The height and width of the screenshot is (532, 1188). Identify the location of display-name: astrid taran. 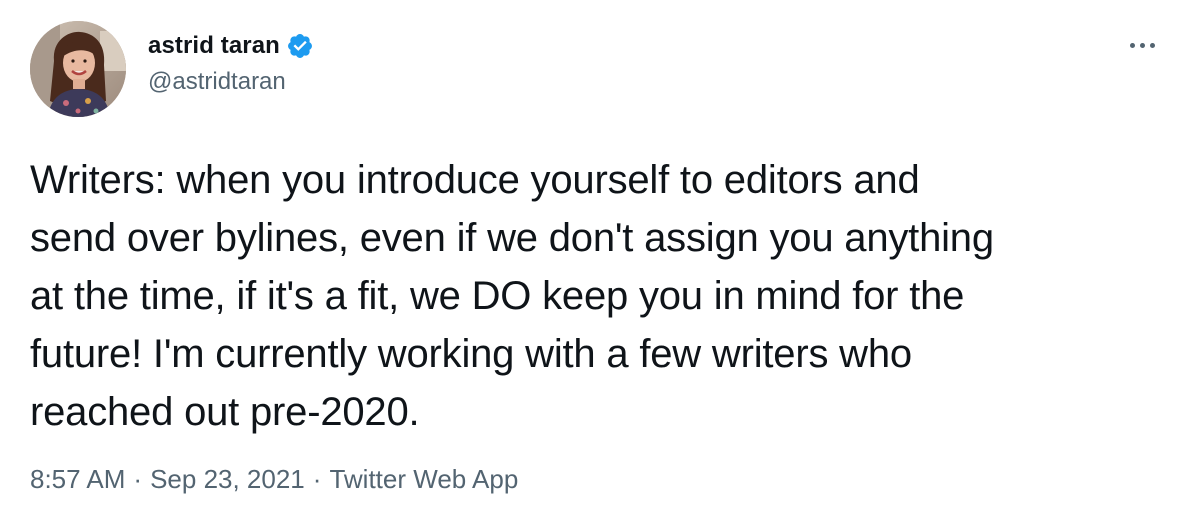
(214, 46).